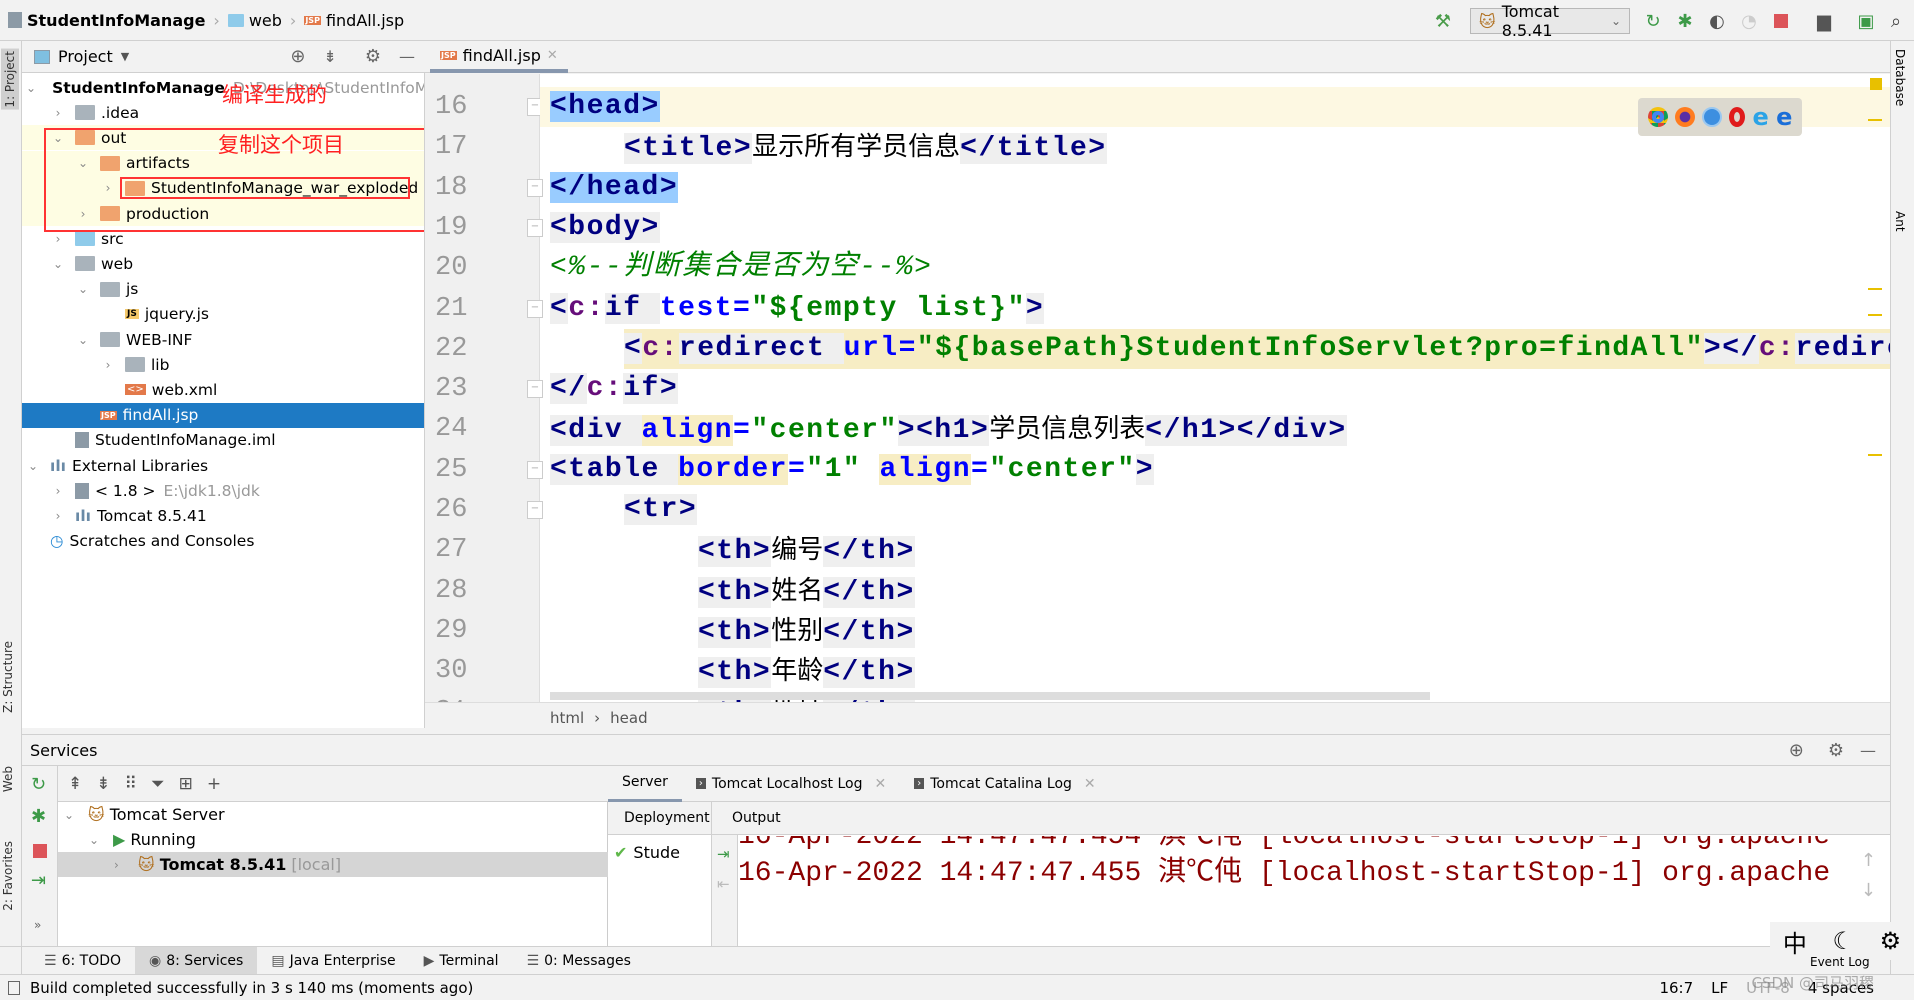  Describe the element at coordinates (223, 389) in the screenshot. I see `tree-item: <> web.xml` at that location.